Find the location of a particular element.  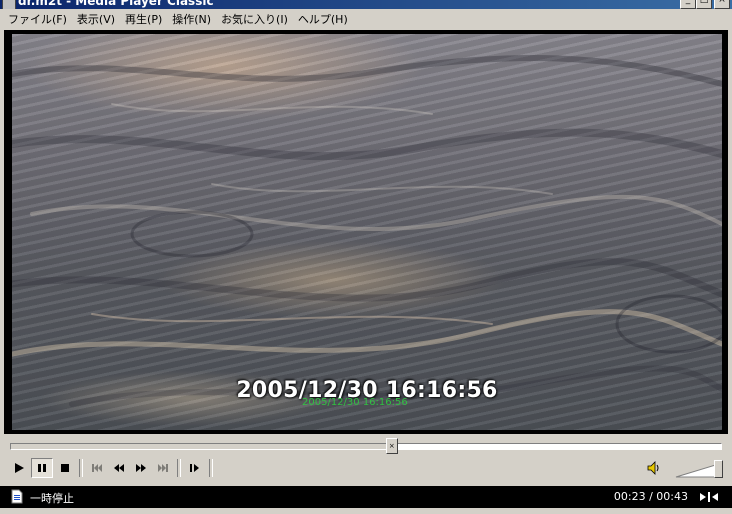

app-icon is located at coordinates (9, 4).